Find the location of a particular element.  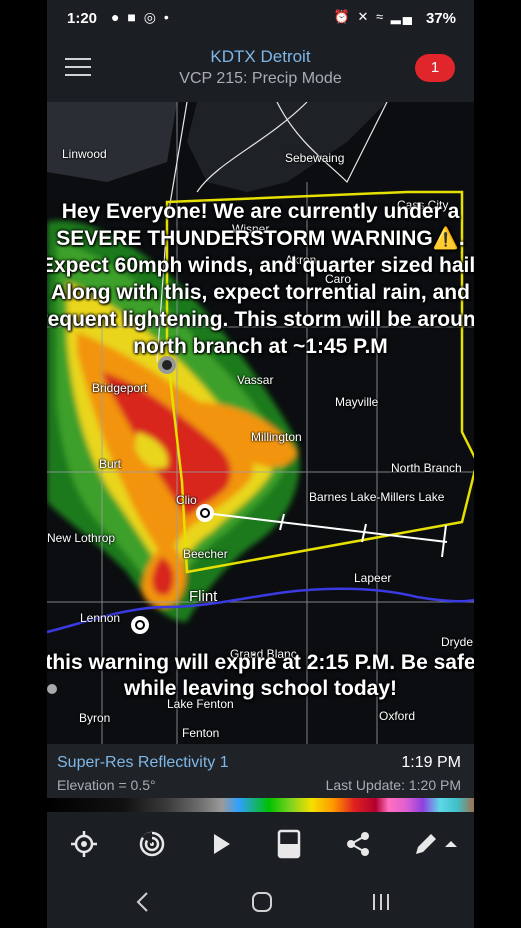

signal-icon: ▂▄ is located at coordinates (402, 16).